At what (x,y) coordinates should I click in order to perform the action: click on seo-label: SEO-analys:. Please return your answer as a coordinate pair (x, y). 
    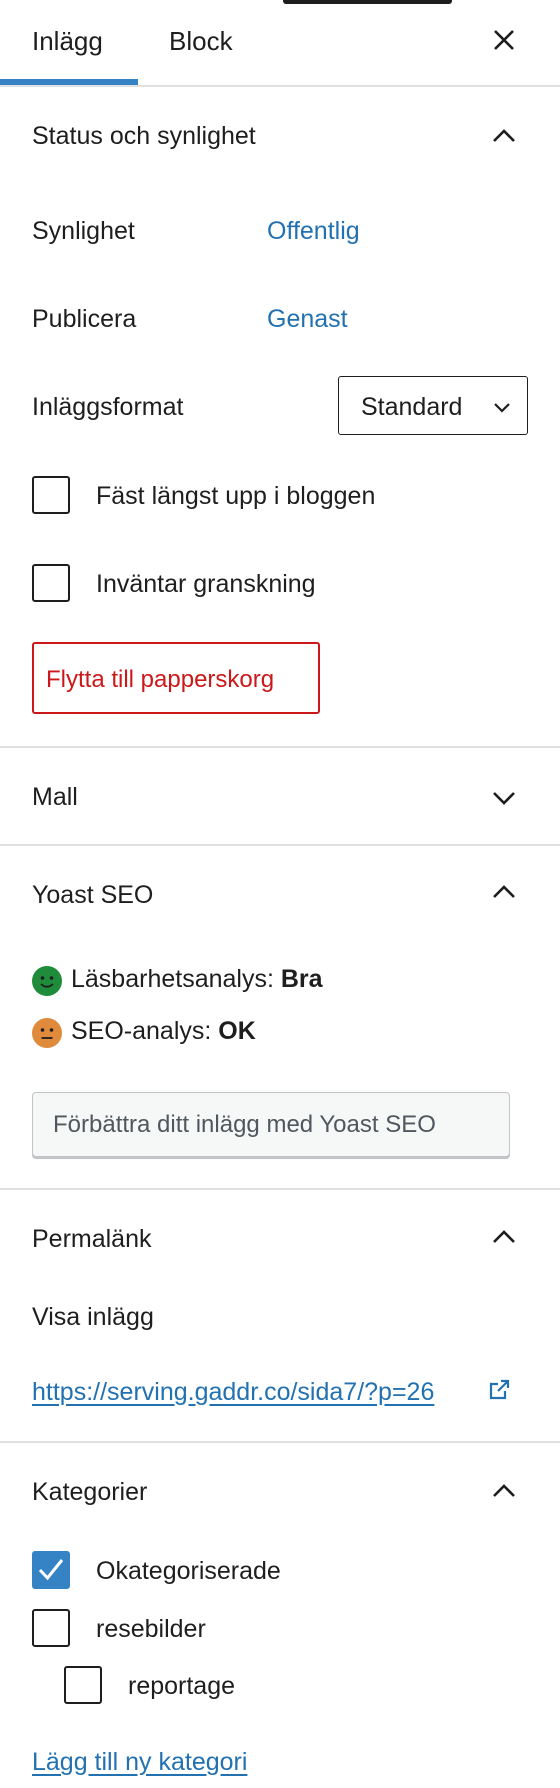
    Looking at the image, I should click on (141, 1031).